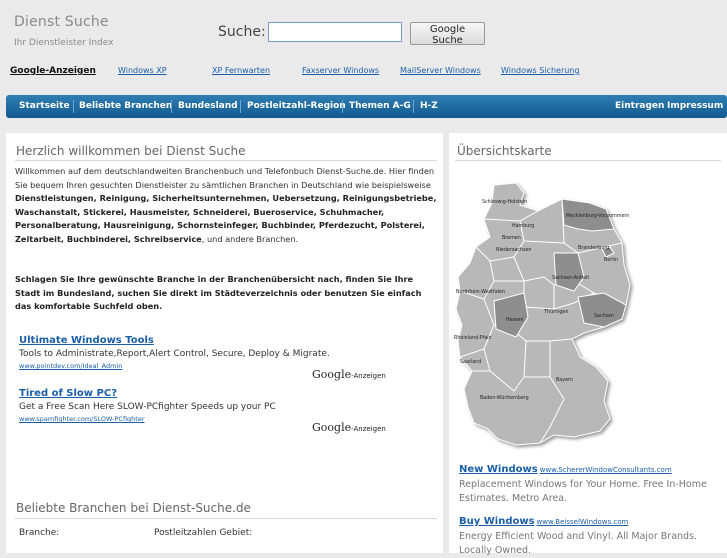 The image size is (727, 558). What do you see at coordinates (639, 106) in the screenshot?
I see `nav-item-eintragen: Eintragen` at bounding box center [639, 106].